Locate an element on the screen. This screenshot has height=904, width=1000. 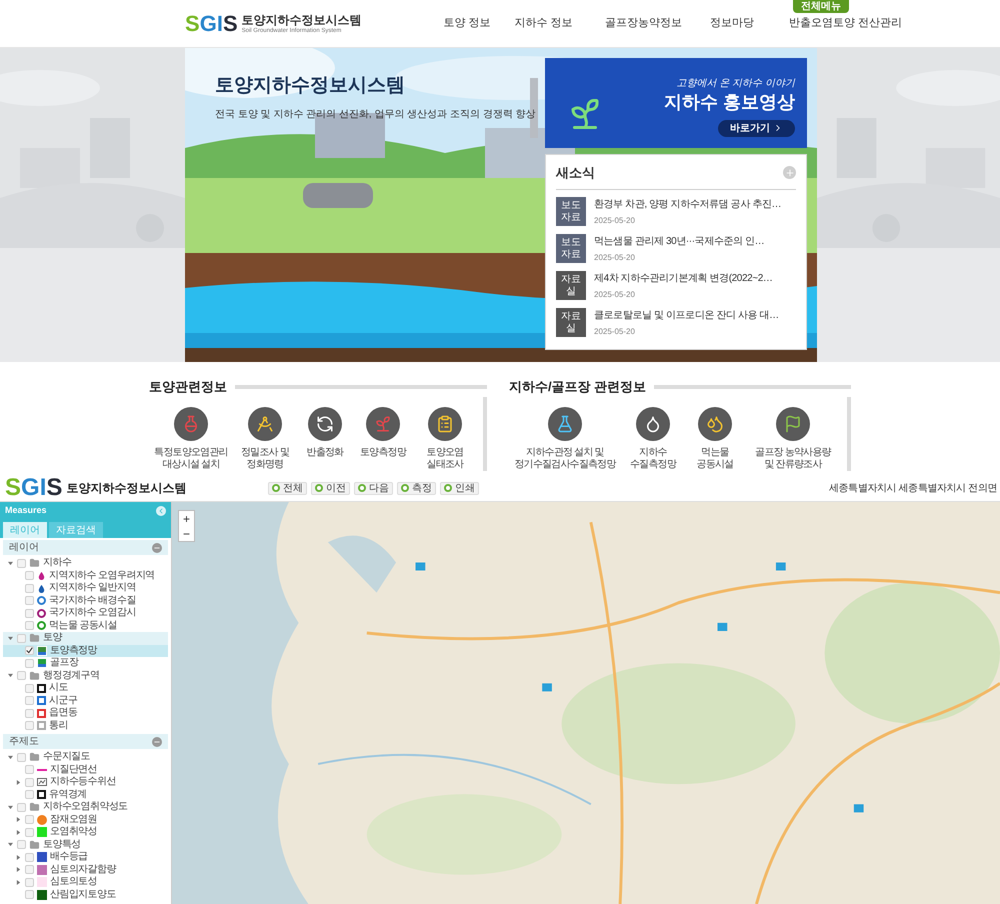
layer-row: 심토의자갈함량 is located at coordinates (85, 870).